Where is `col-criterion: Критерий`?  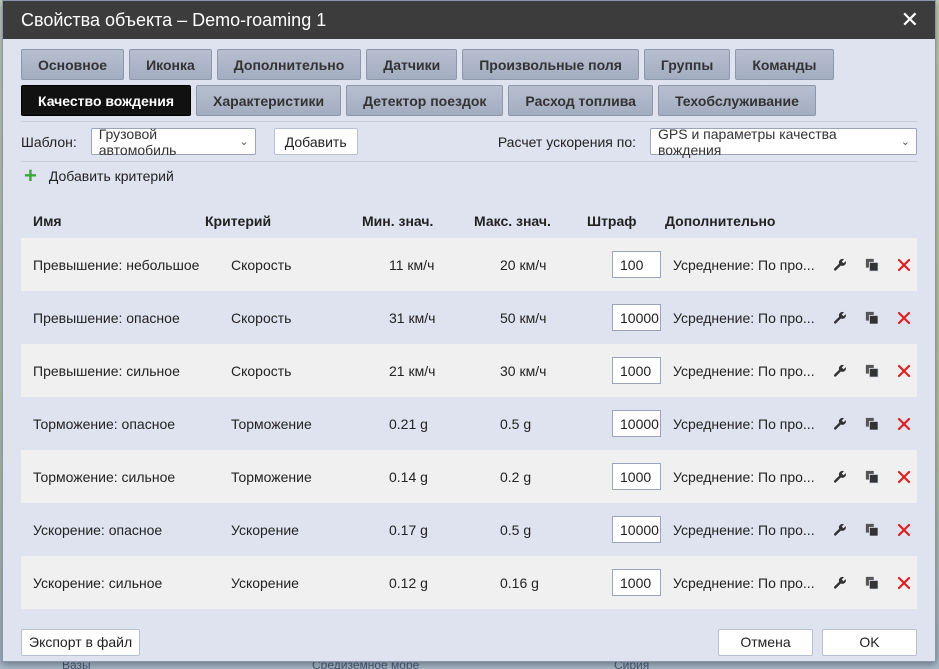
col-criterion: Критерий is located at coordinates (238, 221).